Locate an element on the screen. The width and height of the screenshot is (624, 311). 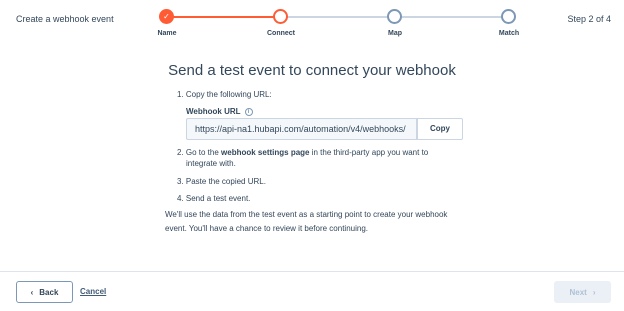
step-label: Match is located at coordinates (509, 33).